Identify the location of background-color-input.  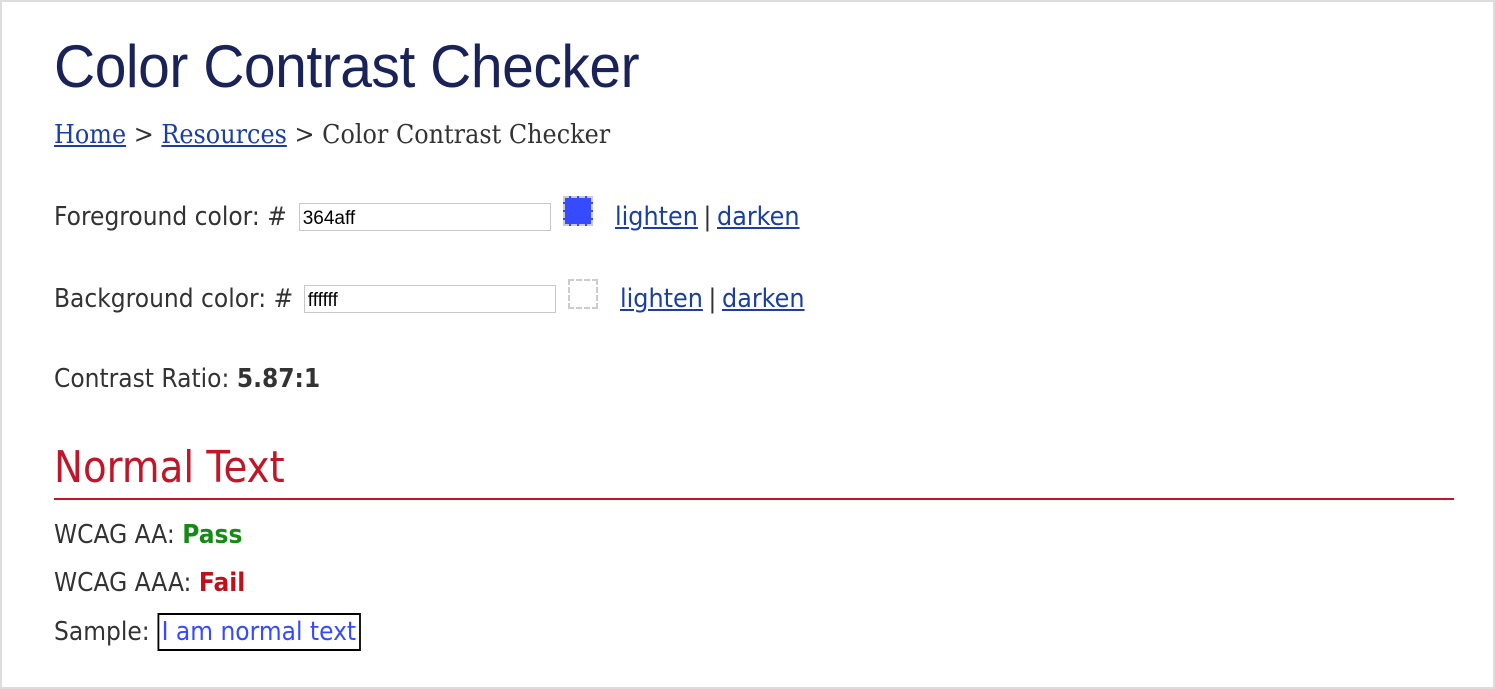
(429, 299).